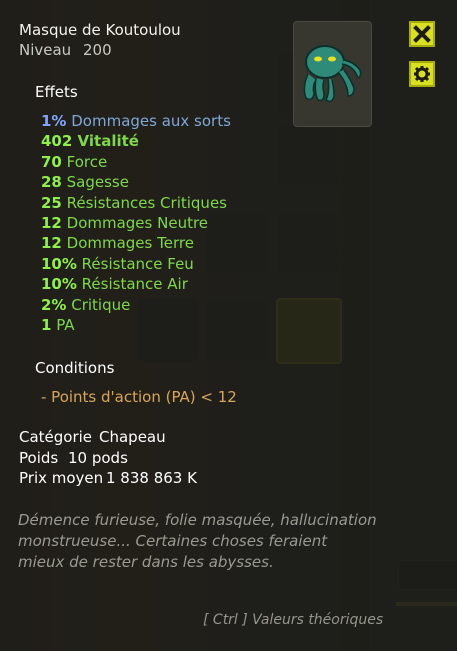 The width and height of the screenshot is (457, 651). I want to click on weight-label: Poids, so click(39, 458).